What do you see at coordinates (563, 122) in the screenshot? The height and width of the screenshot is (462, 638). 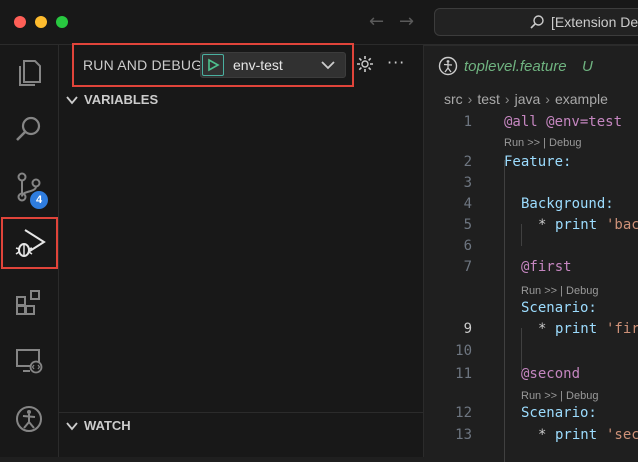 I see `code-text: @all @env=test` at bounding box center [563, 122].